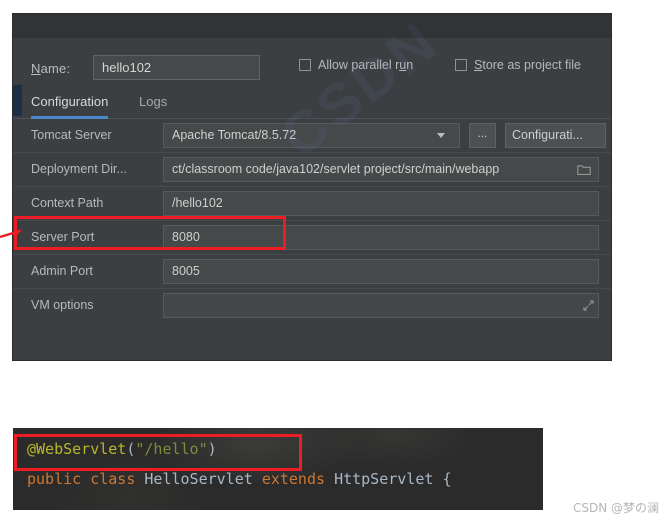 This screenshot has width=669, height=522. I want to click on store-as-project-file-checkbox-box, so click(461, 65).